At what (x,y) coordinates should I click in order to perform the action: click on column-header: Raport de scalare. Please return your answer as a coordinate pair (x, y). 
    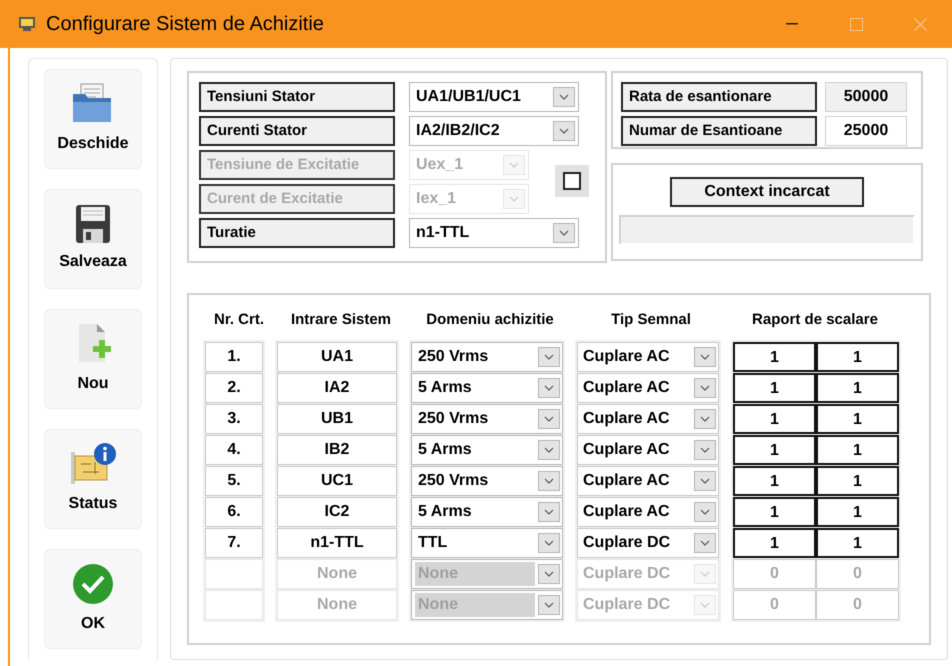
    Looking at the image, I should click on (815, 320).